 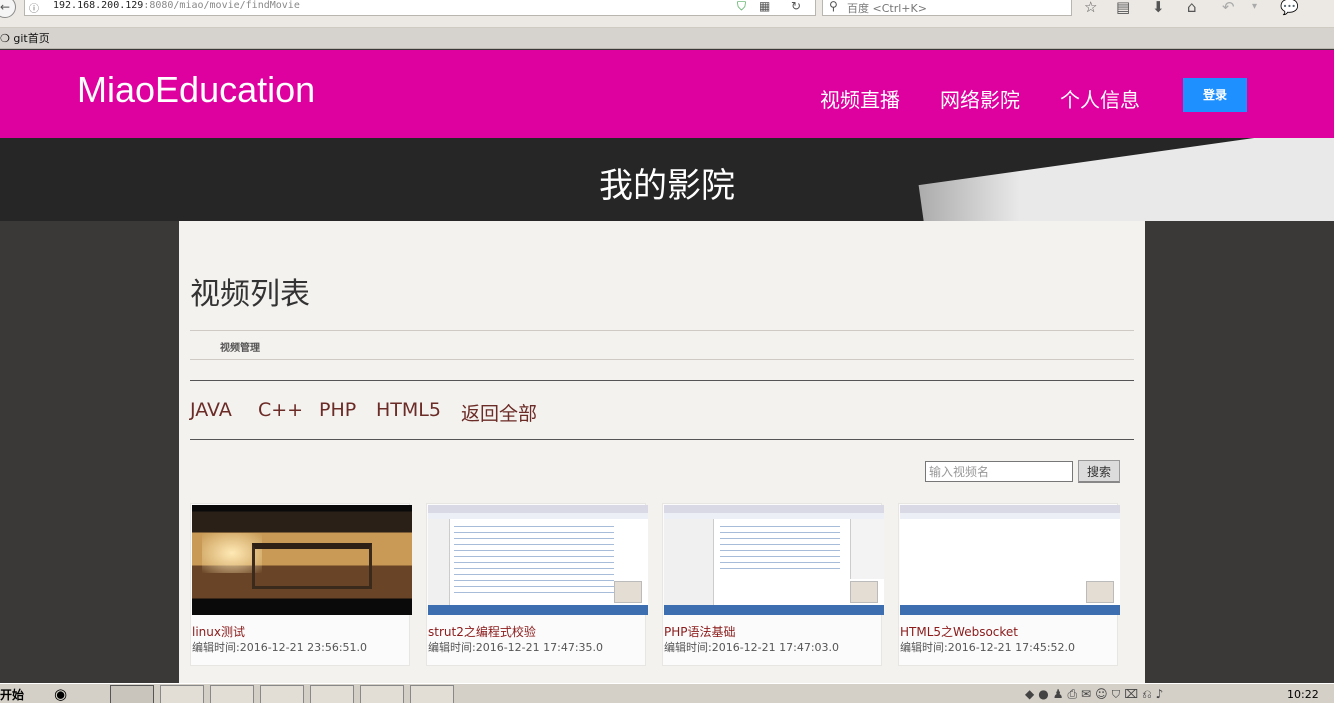 I want to click on messenger-icon: ◉, so click(x=60, y=694).